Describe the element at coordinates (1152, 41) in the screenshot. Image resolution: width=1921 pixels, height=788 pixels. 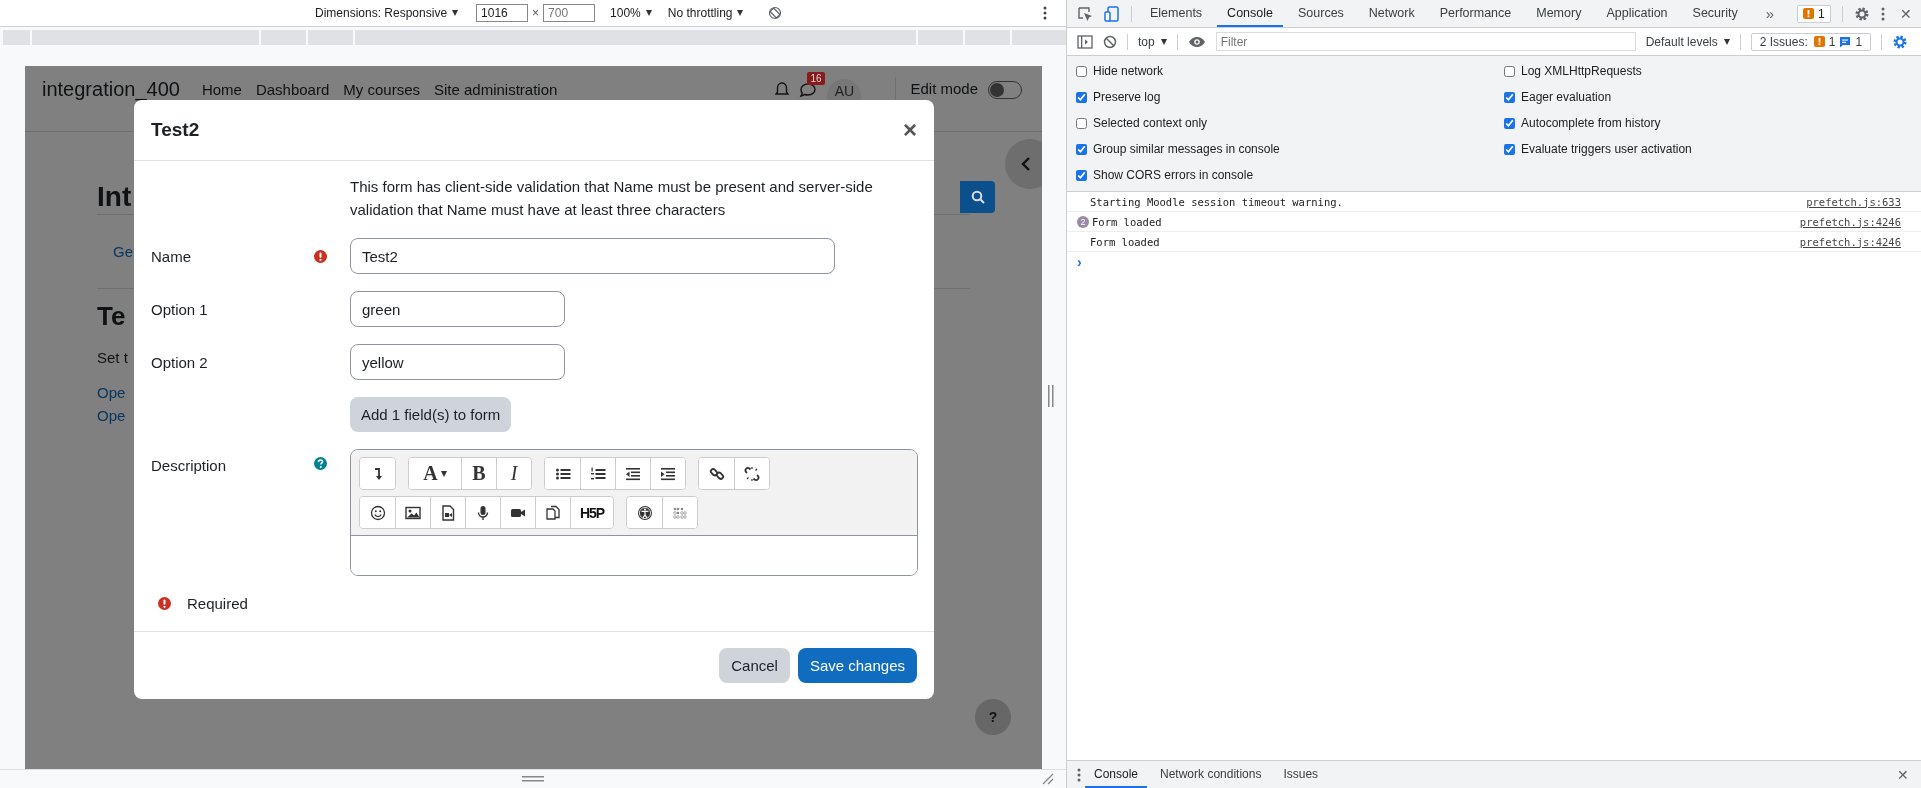
I see `context-dropdown: top` at that location.